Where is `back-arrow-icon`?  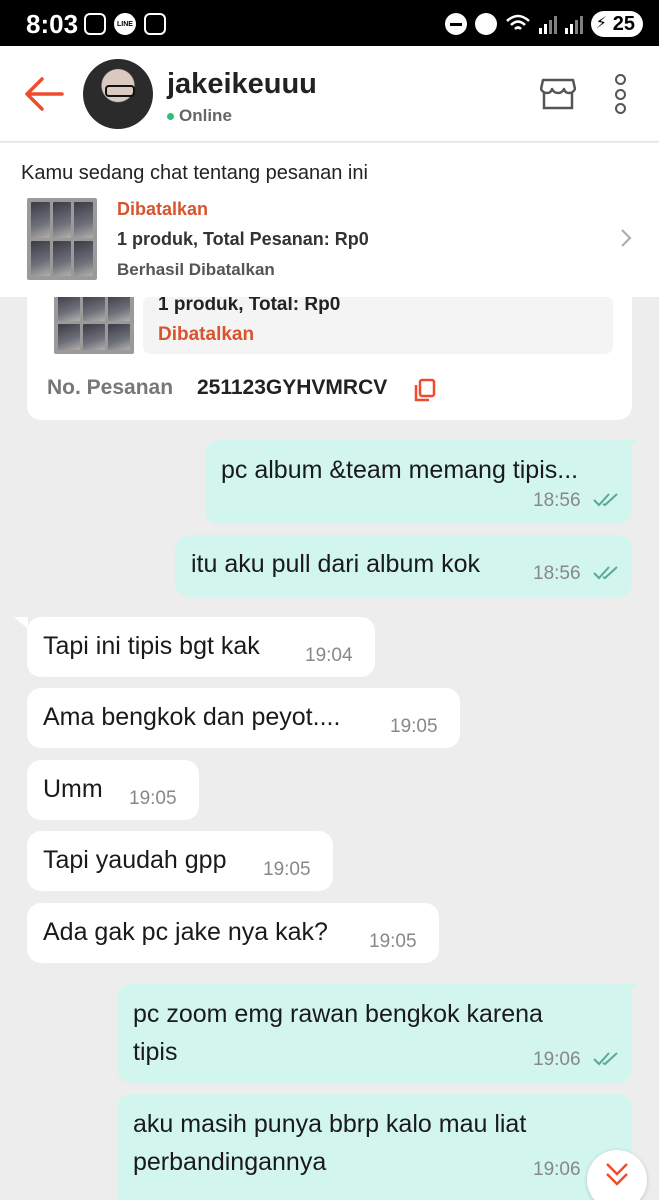 back-arrow-icon is located at coordinates (44, 94).